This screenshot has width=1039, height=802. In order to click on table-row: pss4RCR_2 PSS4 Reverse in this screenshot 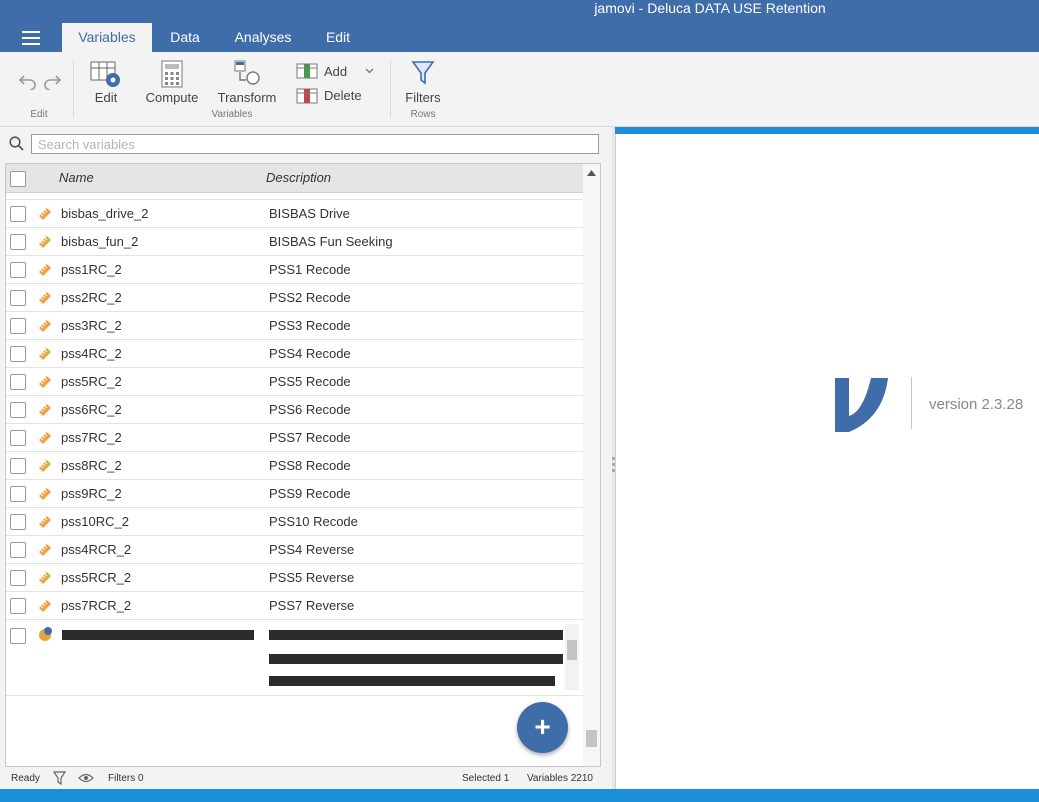, I will do `click(294, 550)`.